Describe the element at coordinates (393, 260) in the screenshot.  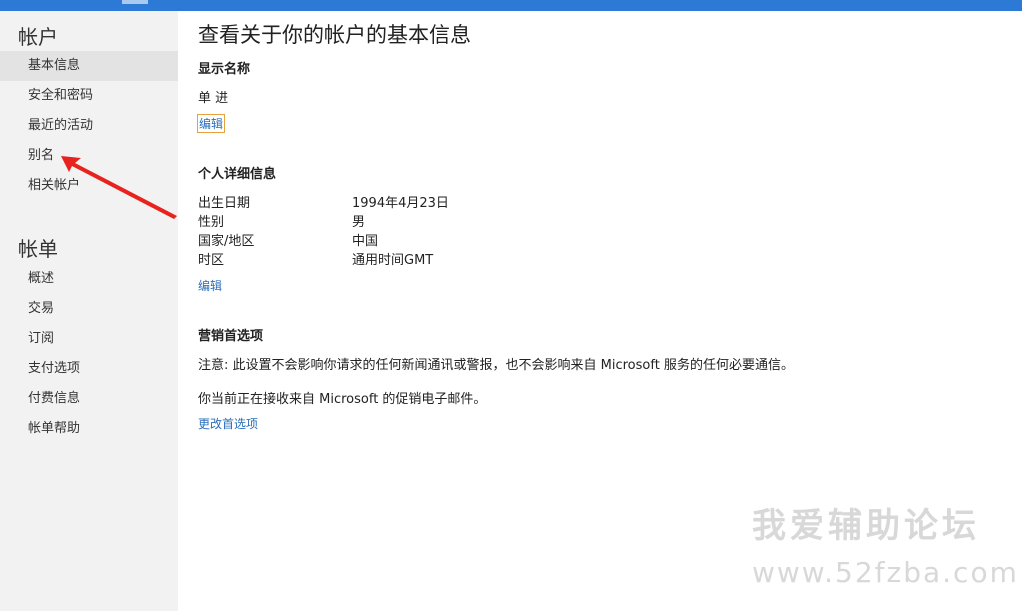
I see `detail-value-timezone: 通用时间GMT` at that location.